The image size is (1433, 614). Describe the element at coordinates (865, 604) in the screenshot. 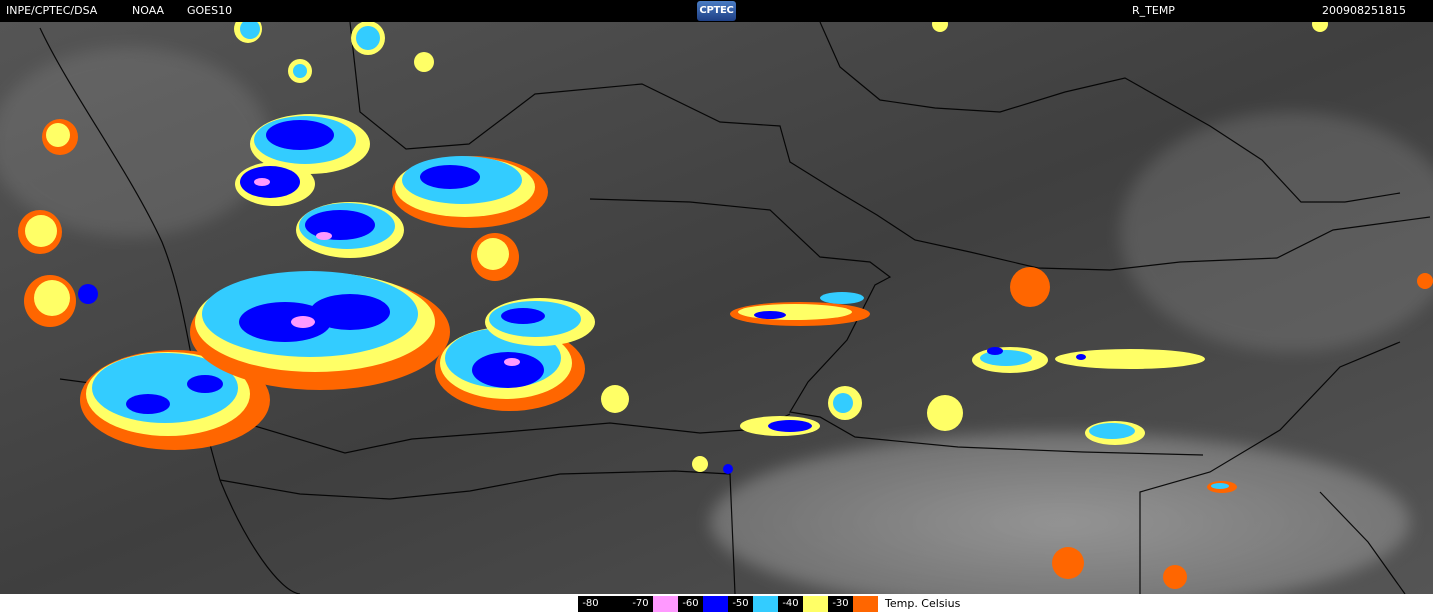

I see `legend-swatch--30` at that location.